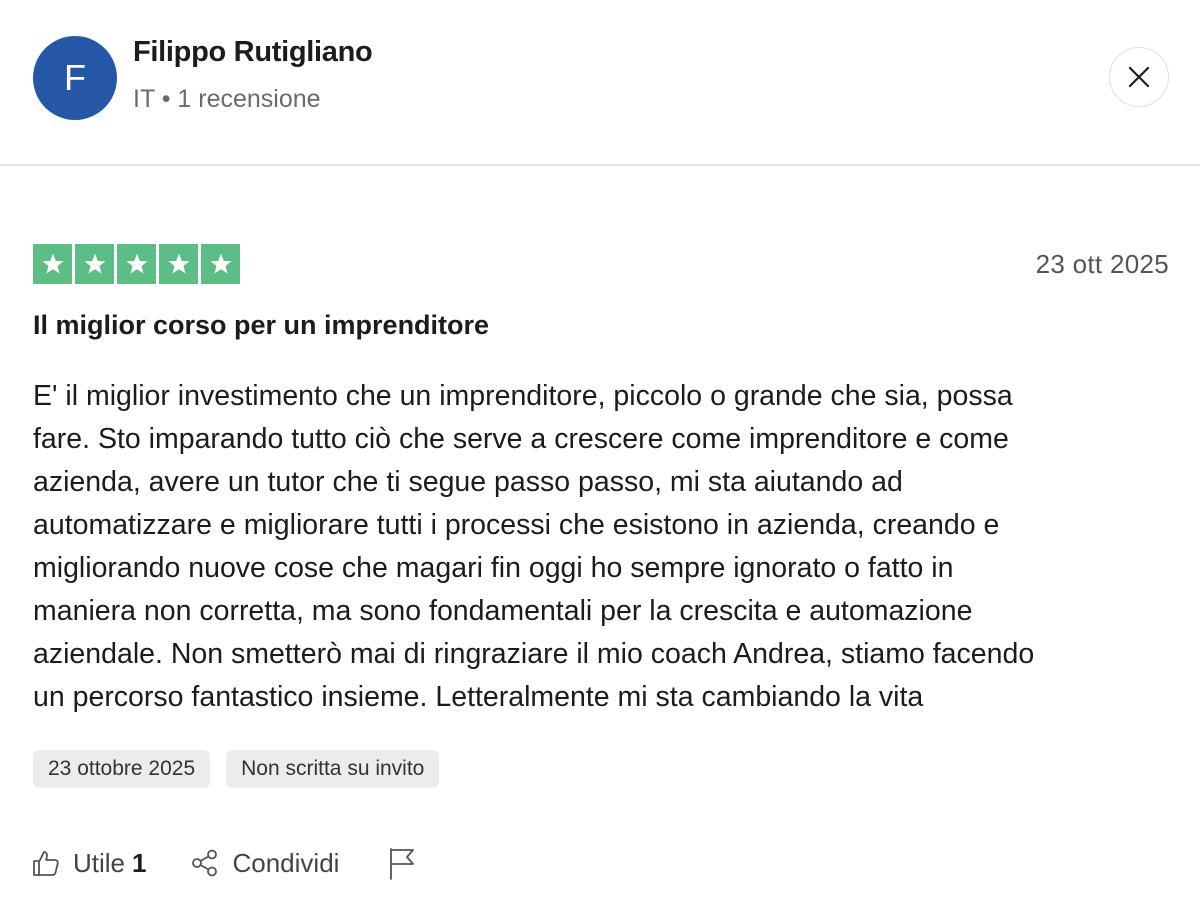 Image resolution: width=1200 pixels, height=923 pixels. I want to click on reviewer-name: Filippo Rutigliano, so click(253, 52).